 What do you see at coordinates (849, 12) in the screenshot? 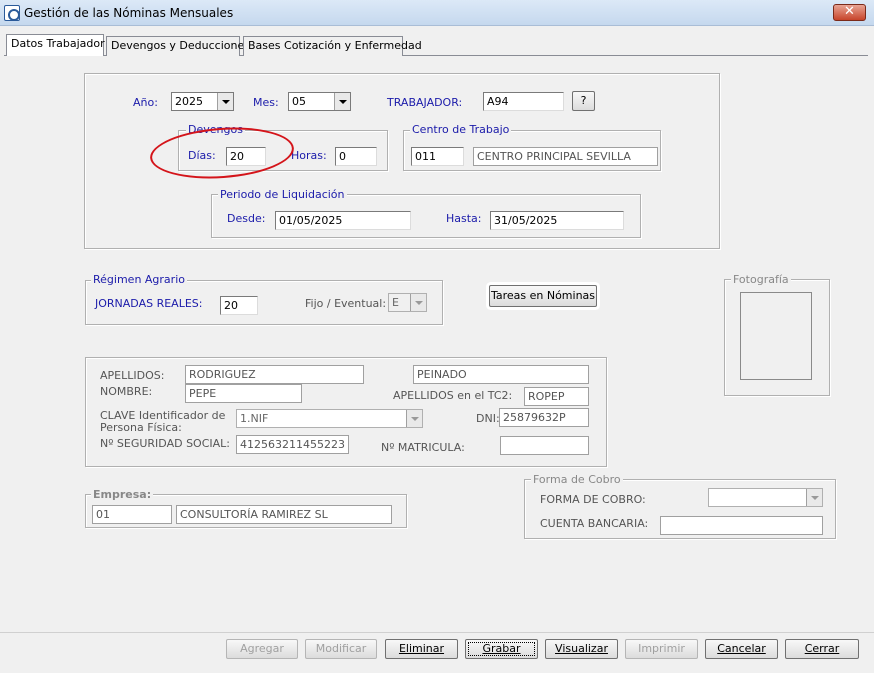
I see `close-button: ✕` at bounding box center [849, 12].